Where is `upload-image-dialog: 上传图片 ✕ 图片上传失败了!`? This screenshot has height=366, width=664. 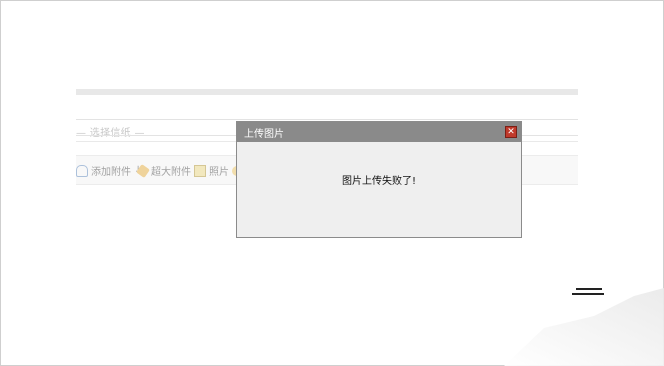
upload-image-dialog: 上传图片 ✕ 图片上传失败了! is located at coordinates (379, 179).